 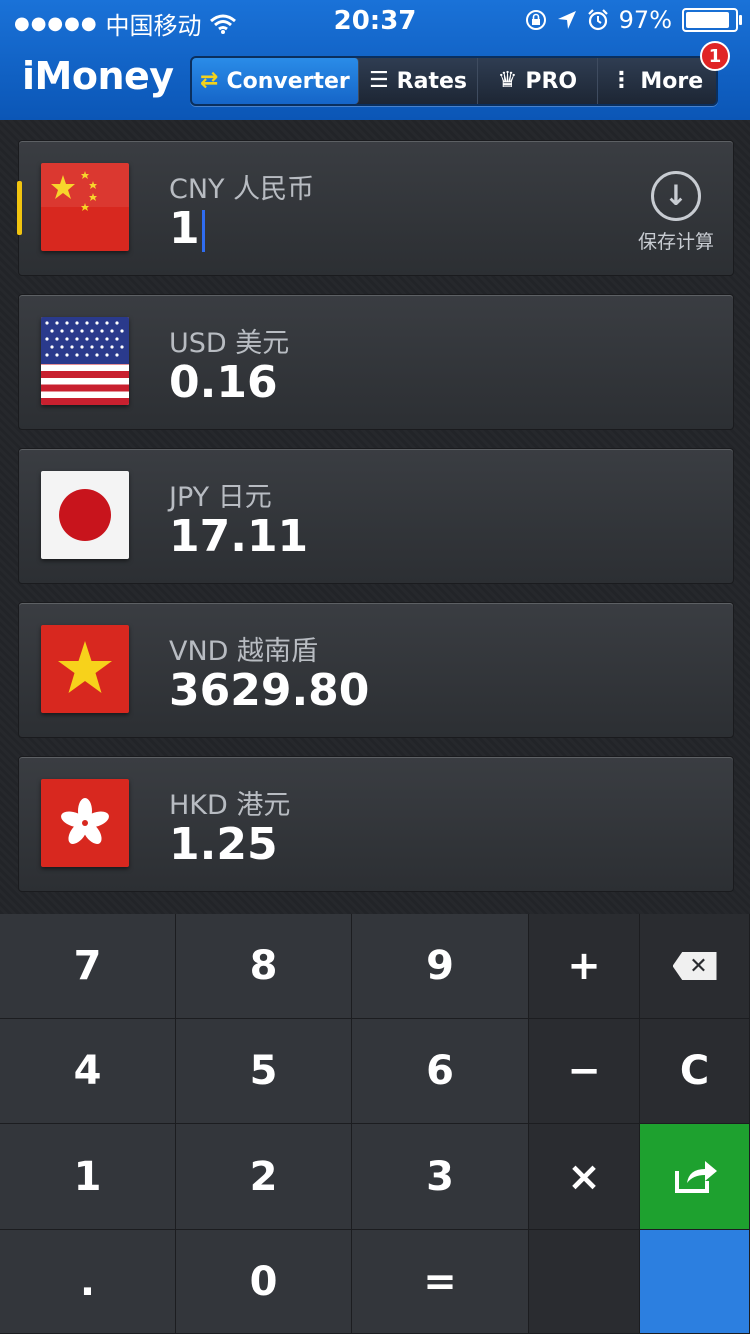 I want to click on currency-code: USD 美元, so click(x=229, y=343).